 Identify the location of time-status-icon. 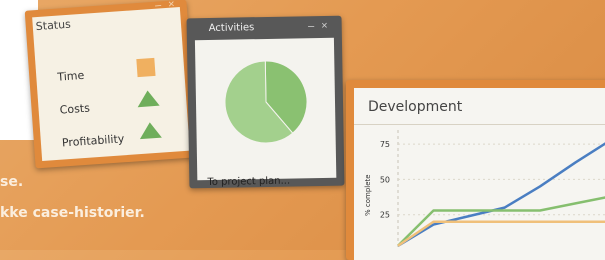
(146, 67).